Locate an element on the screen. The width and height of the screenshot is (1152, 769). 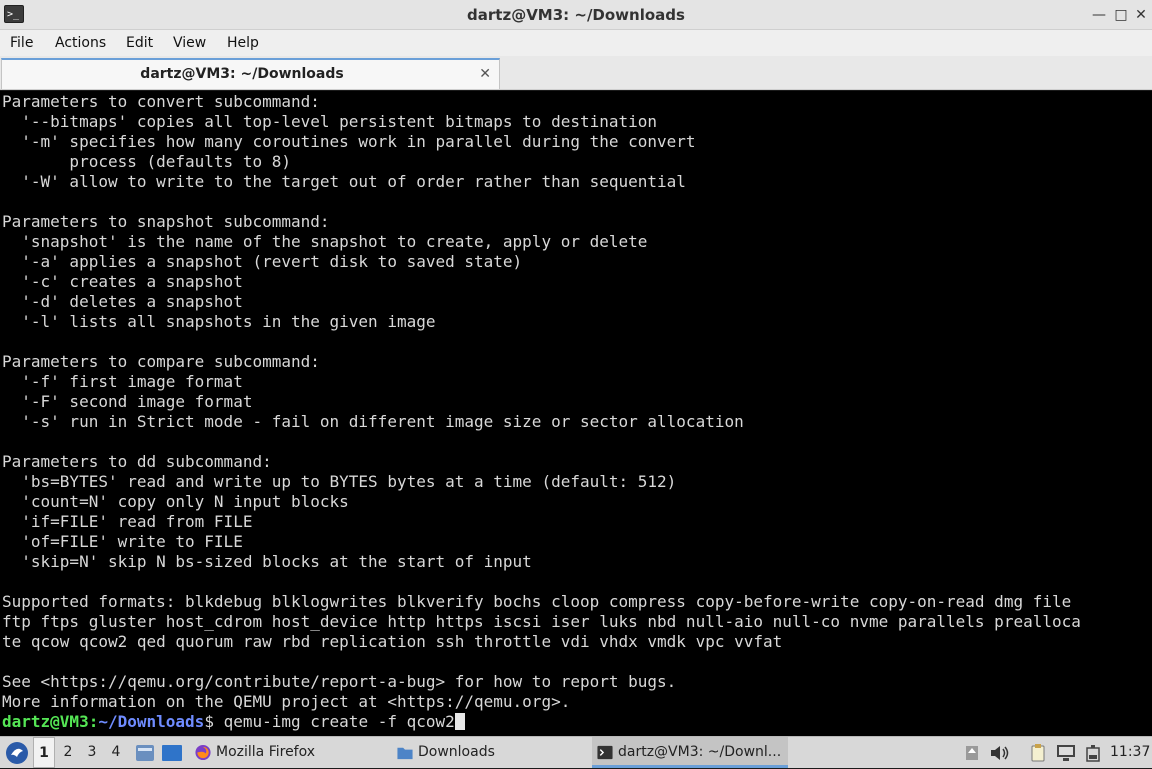
terminal-line: Parameters to snapshot subcommand: is located at coordinates (166, 221).